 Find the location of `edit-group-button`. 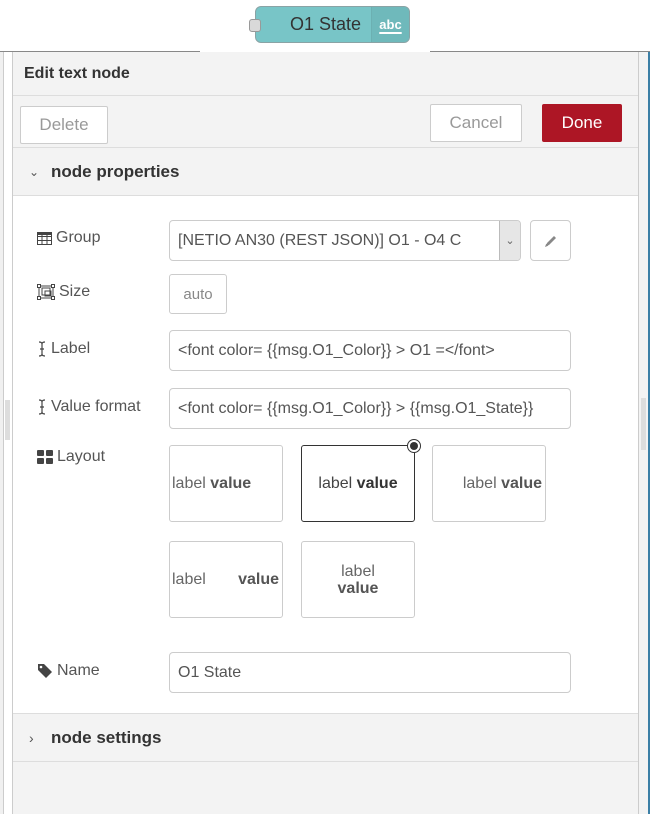

edit-group-button is located at coordinates (550, 240).